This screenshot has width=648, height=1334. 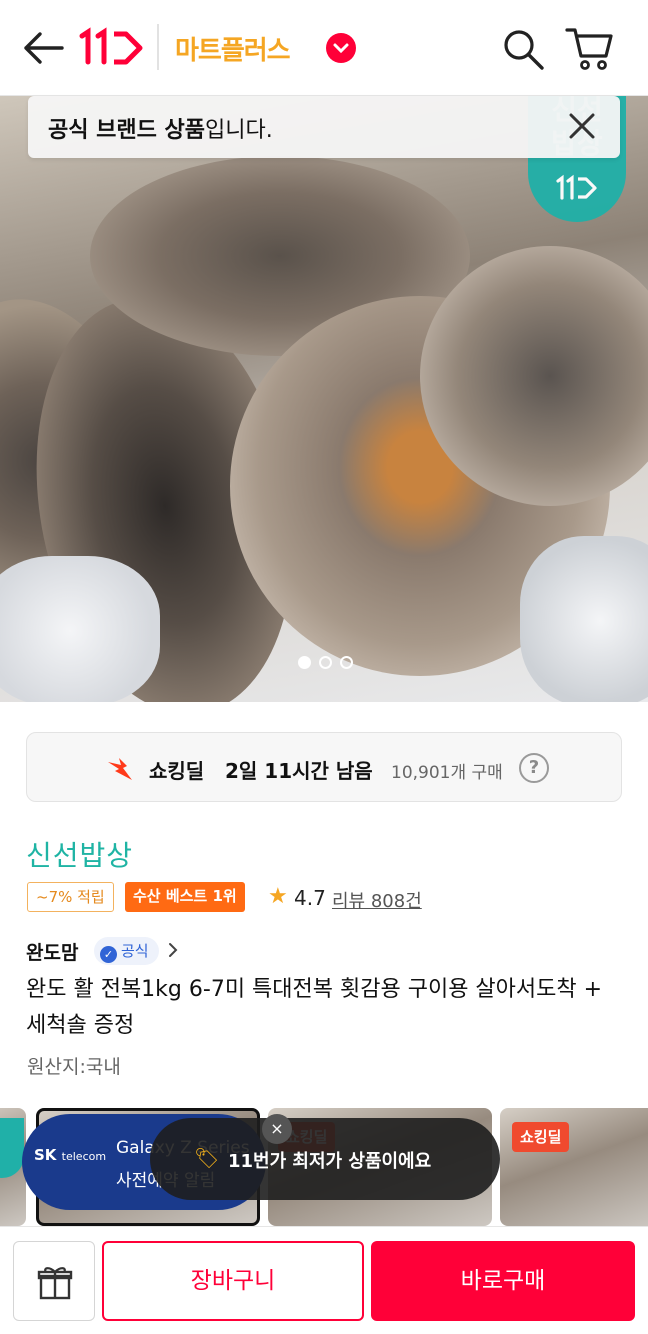 What do you see at coordinates (582, 126) in the screenshot?
I see `close-icon` at bounding box center [582, 126].